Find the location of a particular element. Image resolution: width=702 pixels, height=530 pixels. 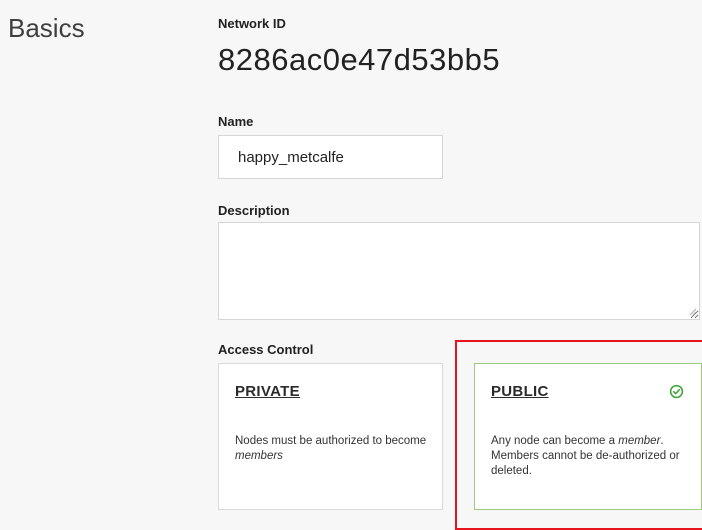

name-label: Name is located at coordinates (236, 121).